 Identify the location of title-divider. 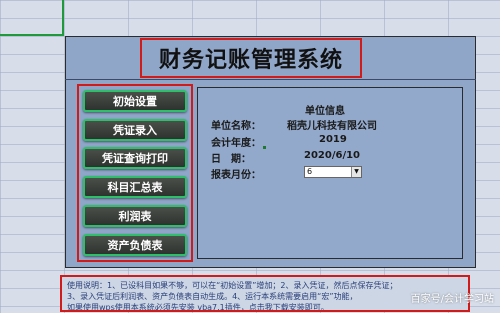
(270, 79).